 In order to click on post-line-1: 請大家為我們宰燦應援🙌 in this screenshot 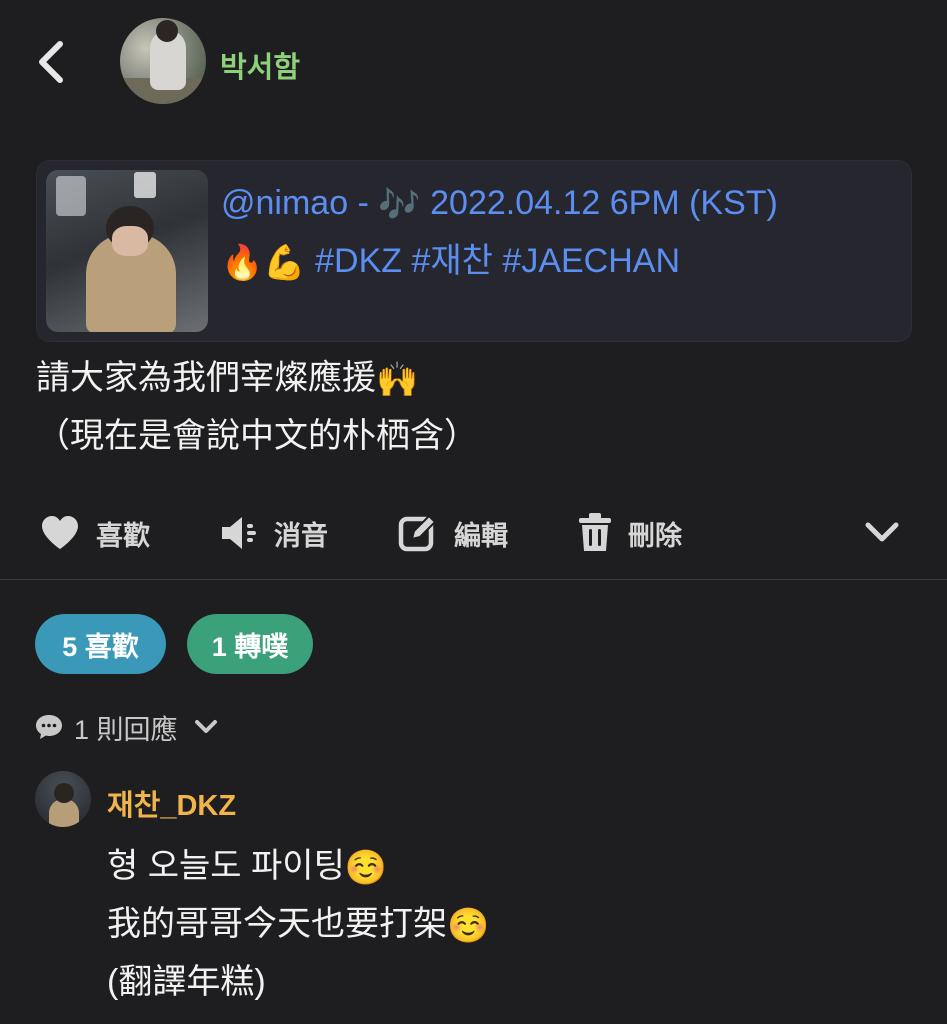, I will do `click(476, 379)`.